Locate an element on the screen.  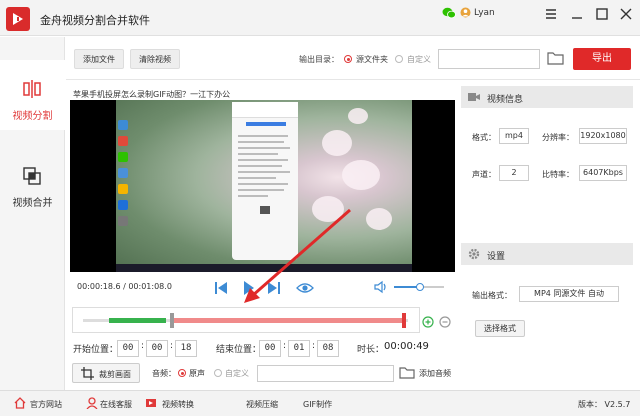
end-minute-input: 01 is located at coordinates (299, 348).